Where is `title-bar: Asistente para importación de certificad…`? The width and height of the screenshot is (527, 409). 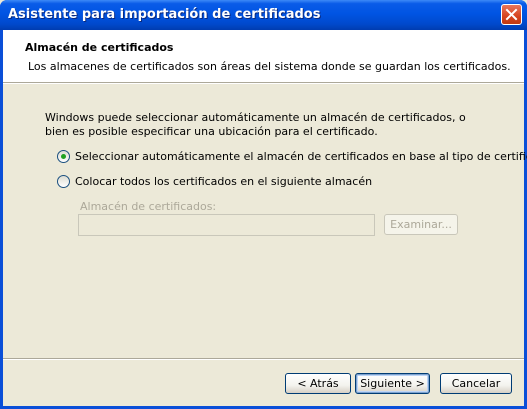 title-bar: Asistente para importación de certificad… is located at coordinates (263, 15).